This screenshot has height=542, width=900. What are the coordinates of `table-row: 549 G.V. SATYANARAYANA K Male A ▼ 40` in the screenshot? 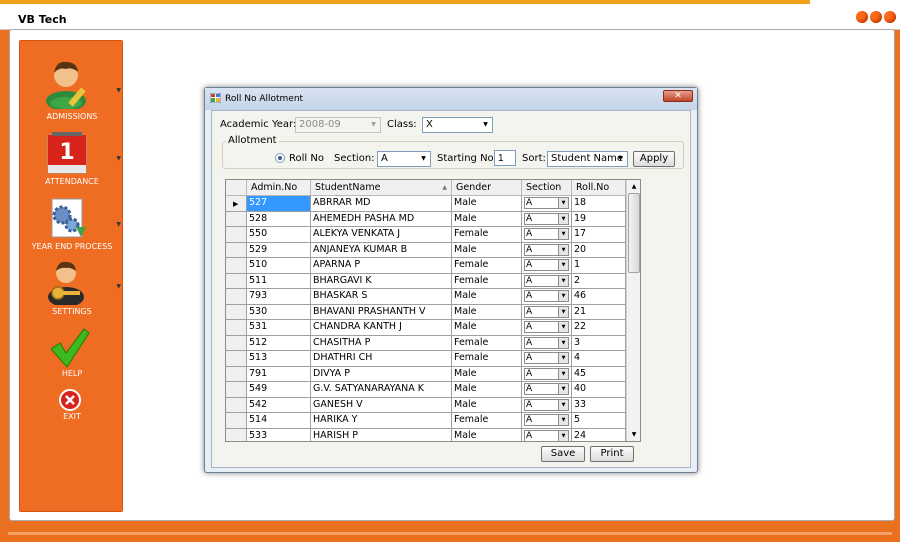 It's located at (426, 390).